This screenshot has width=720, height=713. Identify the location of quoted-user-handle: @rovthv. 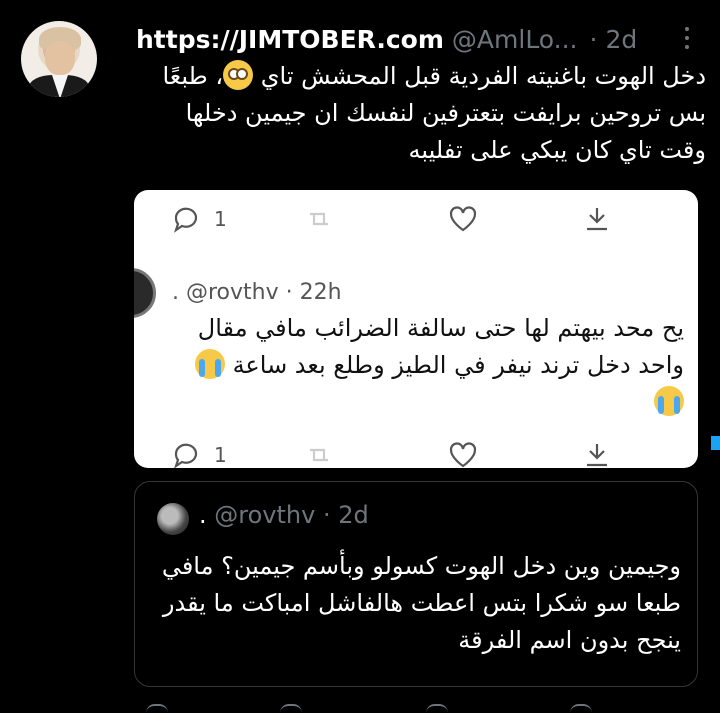
(265, 515).